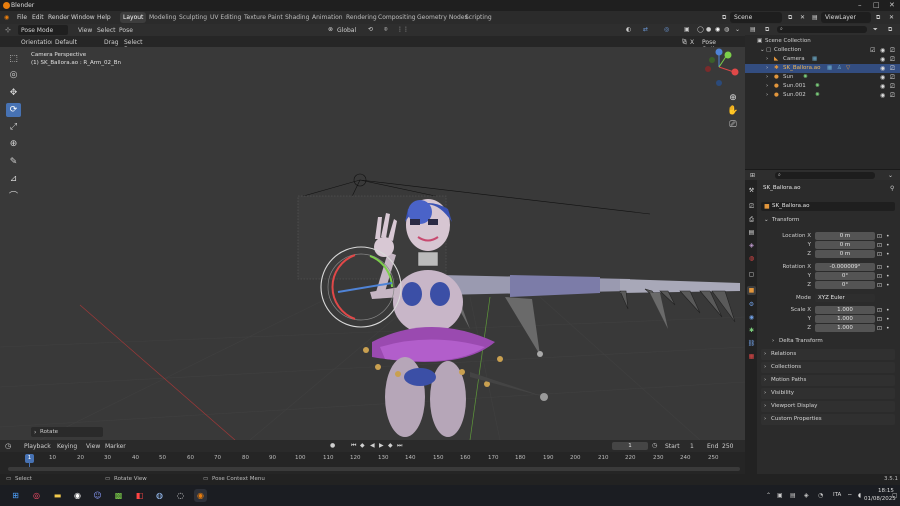  What do you see at coordinates (828, 354) in the screenshot?
I see `relations-panel-header: › Relations` at bounding box center [828, 354].